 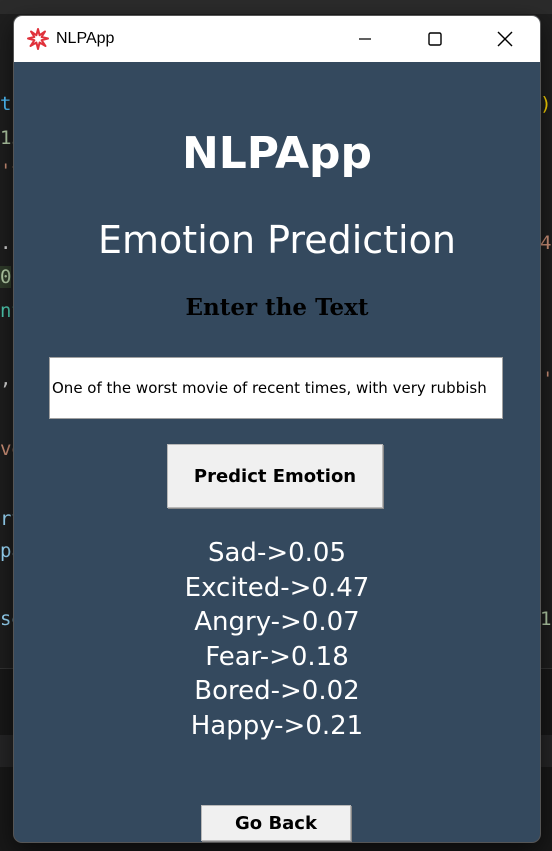 I want to click on code-fragment: 0, so click(x=6, y=277).